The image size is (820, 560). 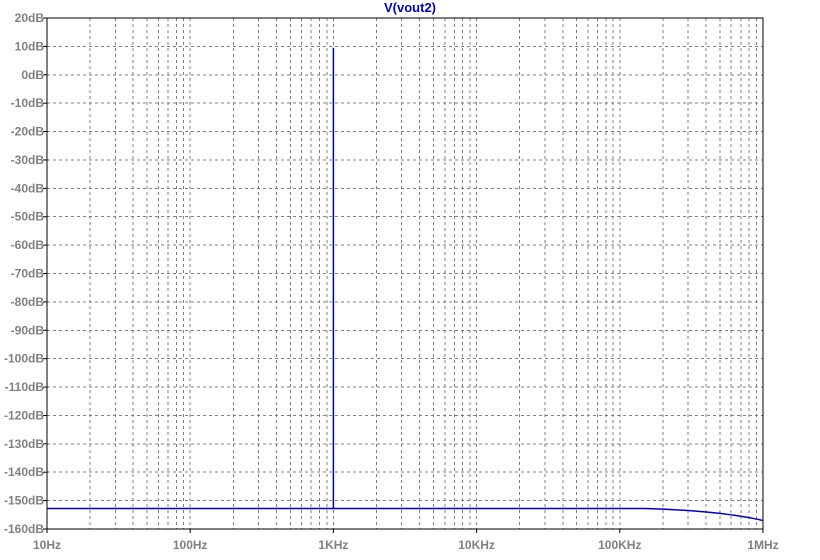 I want to click on y-tick-label: 0dB, so click(x=32, y=75).